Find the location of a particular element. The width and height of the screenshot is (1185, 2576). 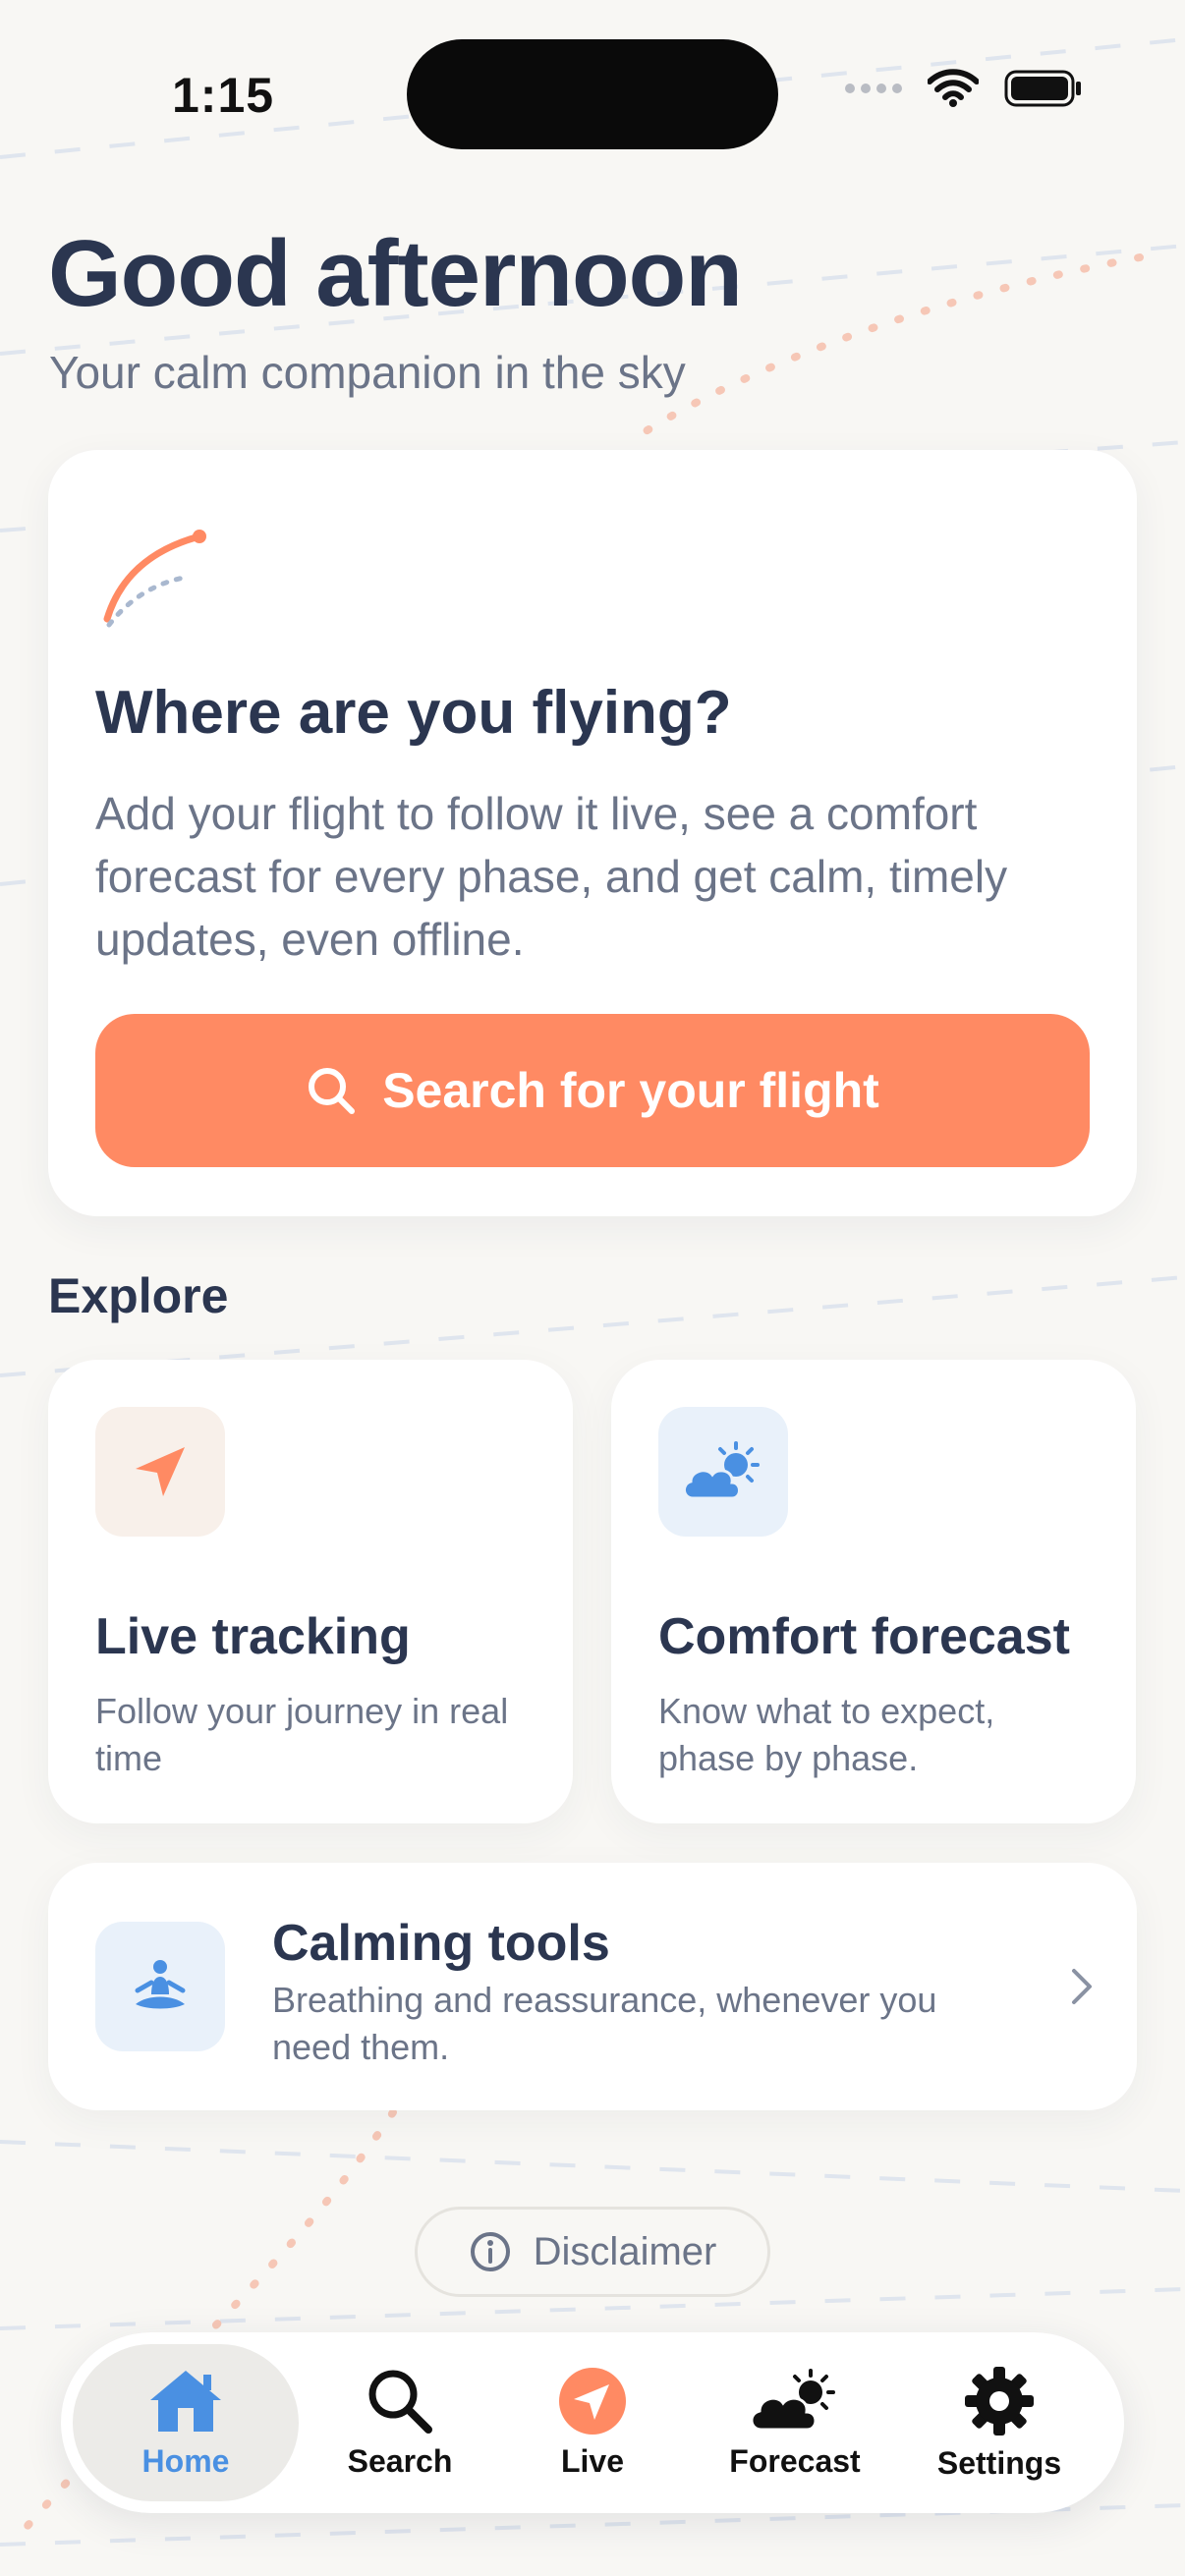

search-flight-button: Search for your flight is located at coordinates (592, 1090).